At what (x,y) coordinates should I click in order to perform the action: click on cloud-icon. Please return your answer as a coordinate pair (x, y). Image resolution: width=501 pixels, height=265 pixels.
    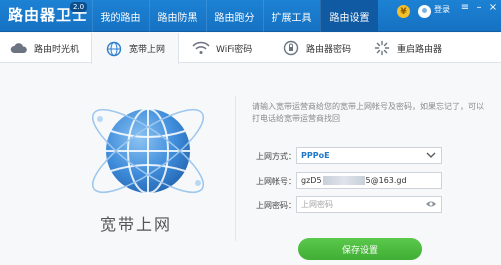
    Looking at the image, I should click on (19, 48).